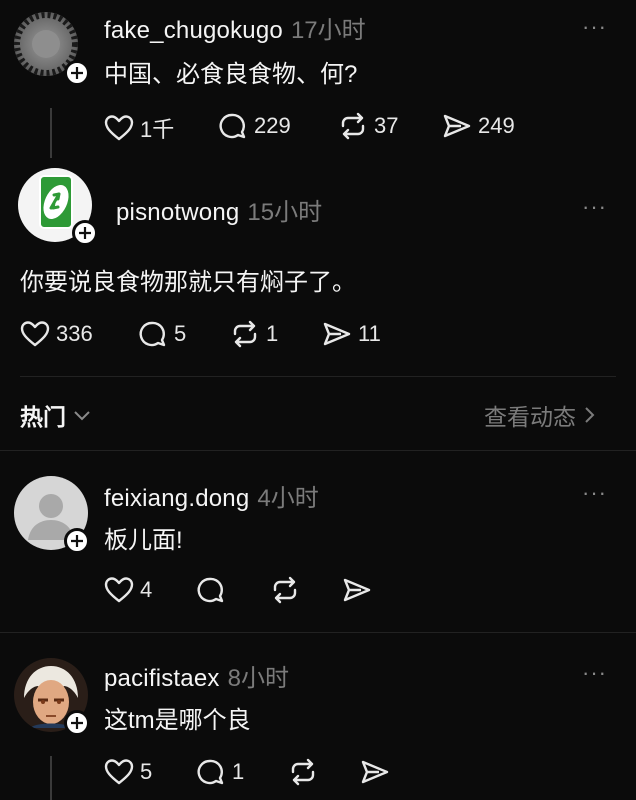 This screenshot has width=636, height=800. I want to click on comment-count: 229, so click(272, 125).